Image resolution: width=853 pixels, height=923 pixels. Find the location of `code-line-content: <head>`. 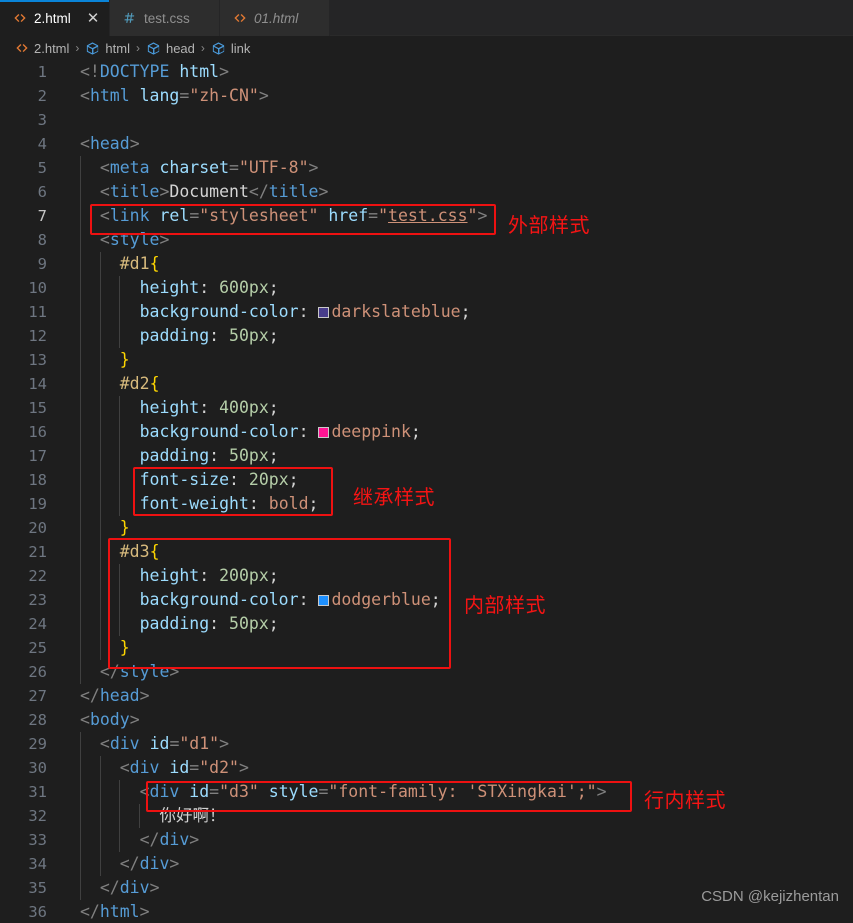

code-line-content: <head> is located at coordinates (457, 144).